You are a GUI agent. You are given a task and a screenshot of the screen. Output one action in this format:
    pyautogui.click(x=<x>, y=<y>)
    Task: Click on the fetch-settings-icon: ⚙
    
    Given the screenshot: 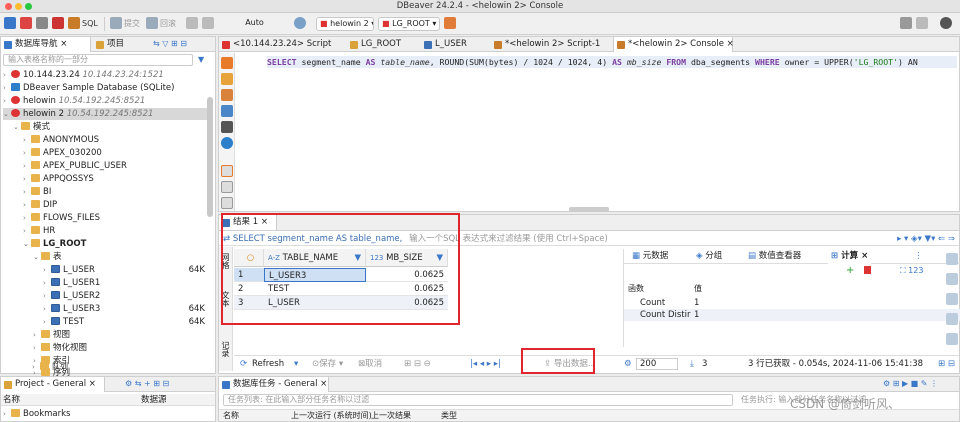 What is the action you would take?
    pyautogui.click(x=628, y=364)
    